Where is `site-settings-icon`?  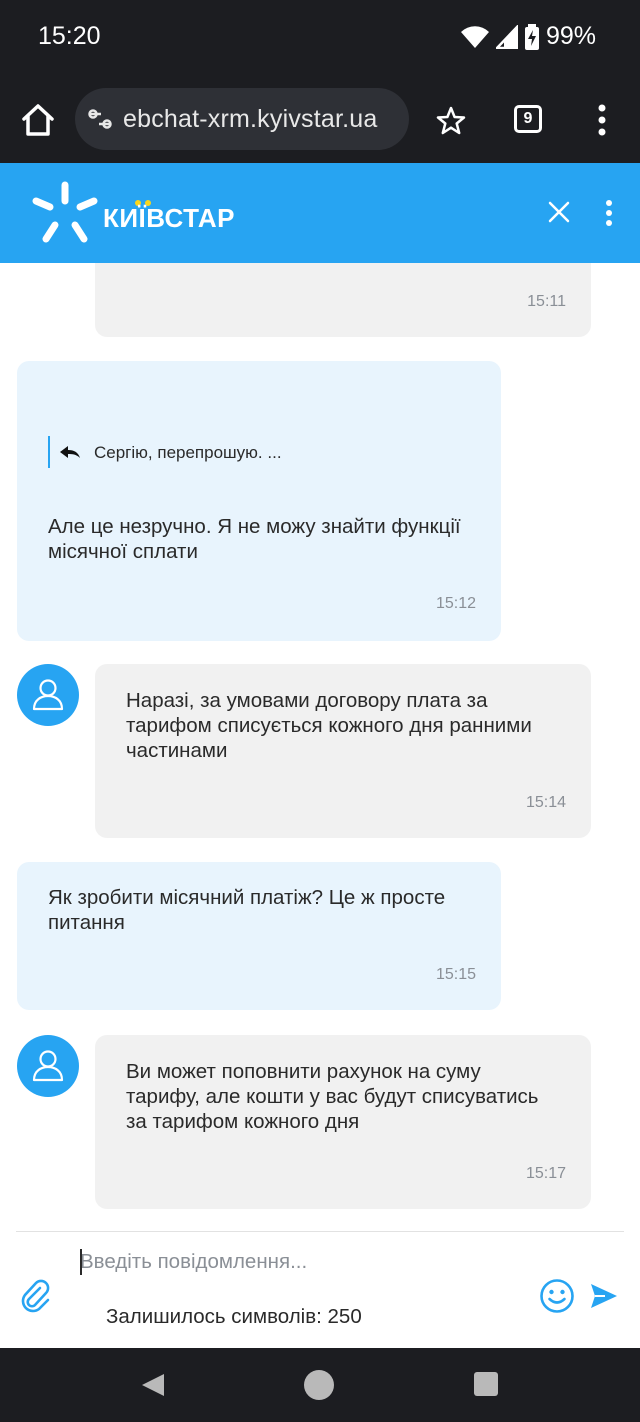 site-settings-icon is located at coordinates (100, 119).